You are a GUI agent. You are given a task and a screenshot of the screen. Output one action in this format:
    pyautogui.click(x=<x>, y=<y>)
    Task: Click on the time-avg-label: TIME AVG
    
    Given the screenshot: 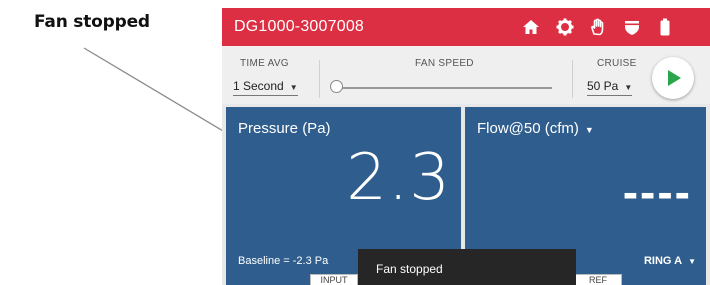 What is the action you would take?
    pyautogui.click(x=264, y=63)
    